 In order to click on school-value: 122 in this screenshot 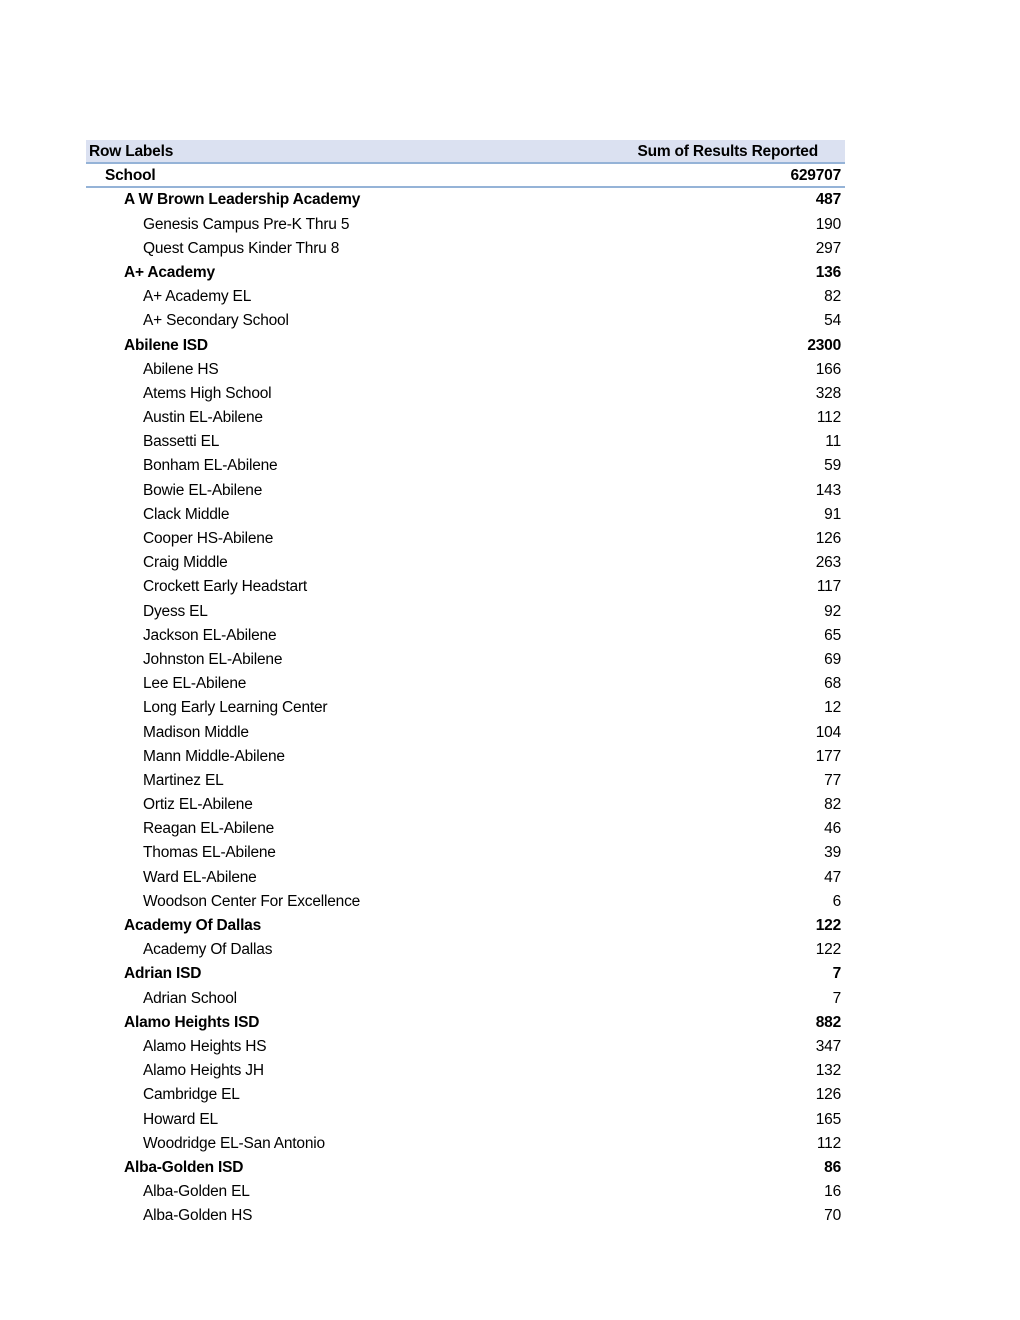, I will do `click(828, 950)`.